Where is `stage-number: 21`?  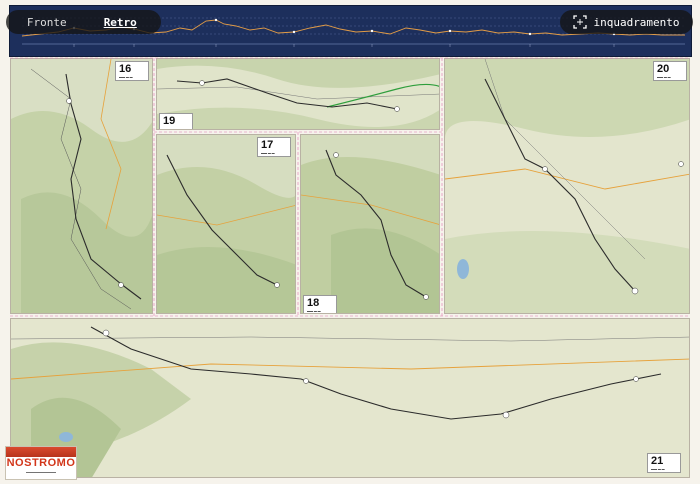 stage-number: 21 is located at coordinates (657, 461).